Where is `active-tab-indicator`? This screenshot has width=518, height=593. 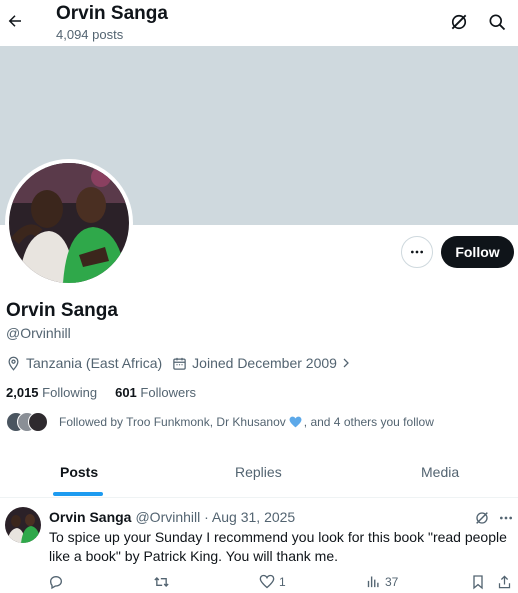 active-tab-indicator is located at coordinates (78, 494).